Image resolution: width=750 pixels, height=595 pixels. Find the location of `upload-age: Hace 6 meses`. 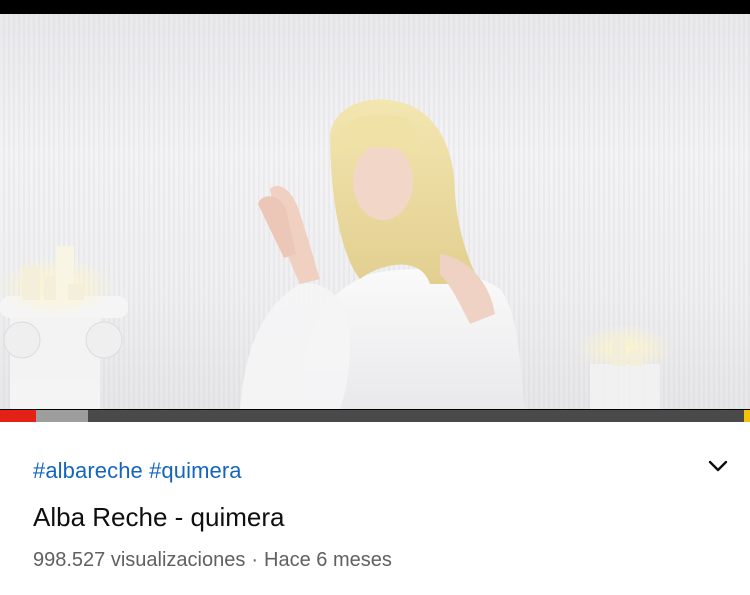

upload-age: Hace 6 meses is located at coordinates (328, 560).